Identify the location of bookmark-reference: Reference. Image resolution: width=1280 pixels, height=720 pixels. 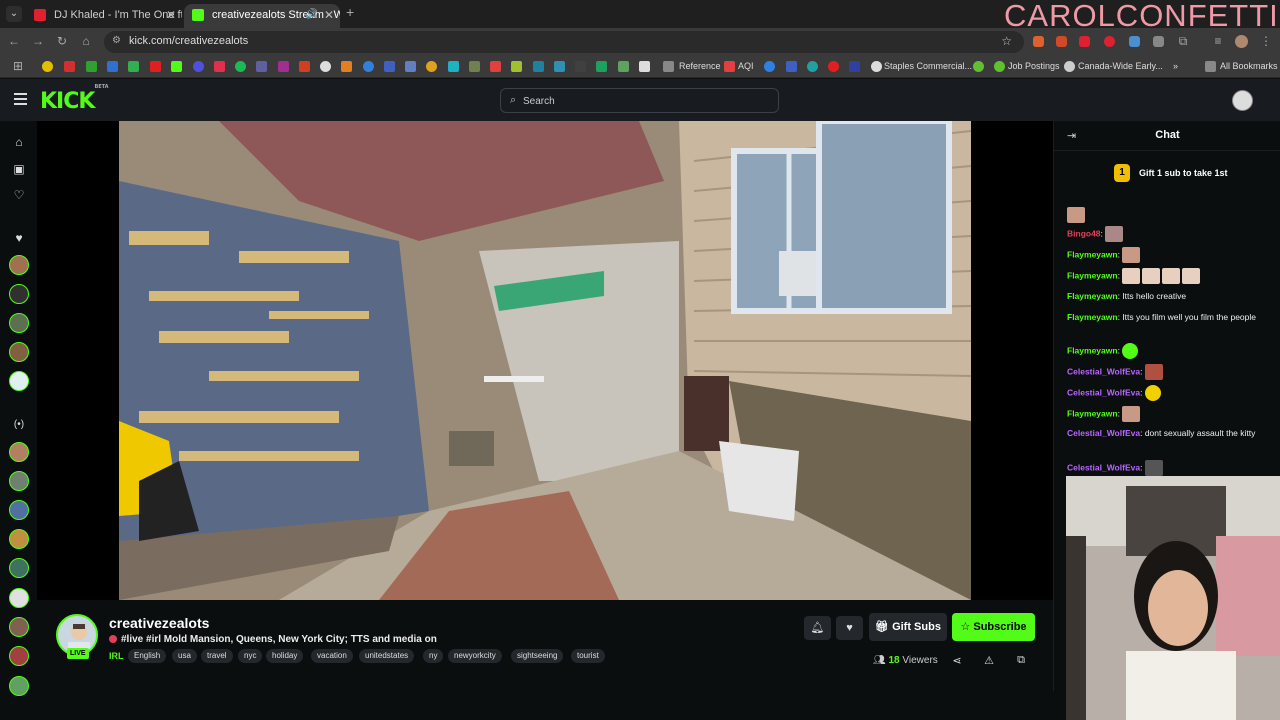
(700, 66).